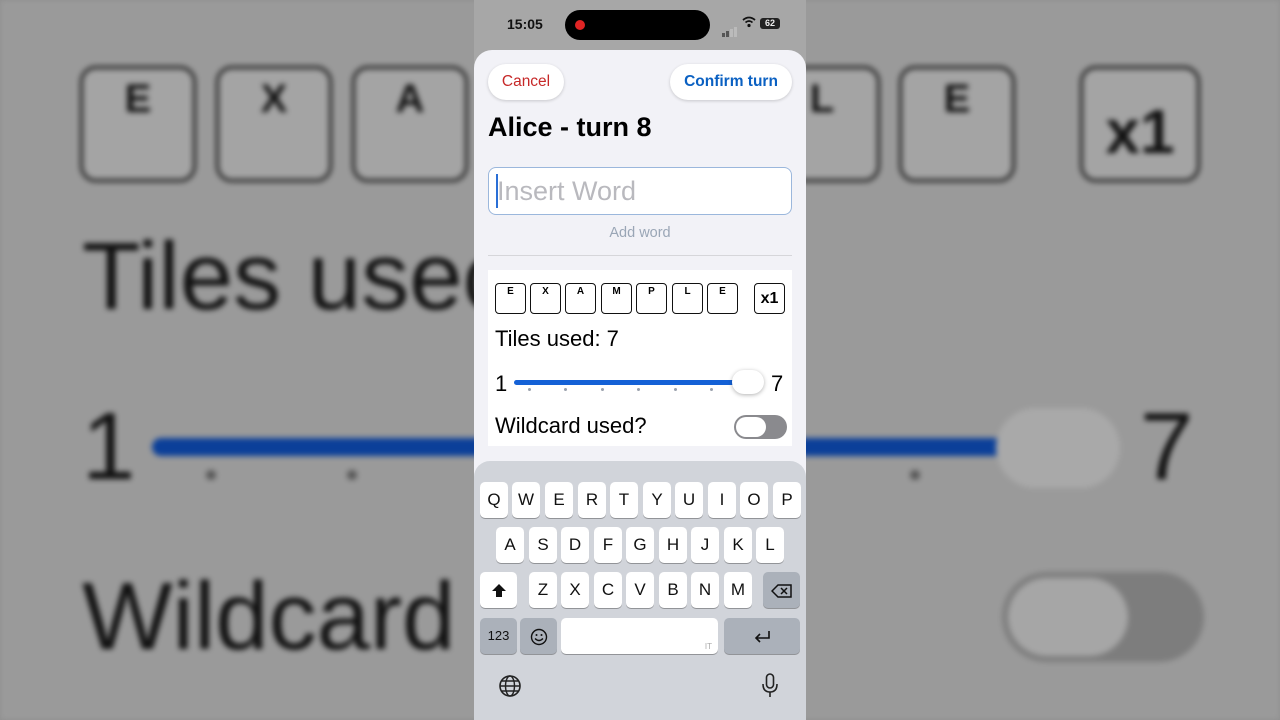  I want to click on tiles-slider-thumb, so click(748, 382).